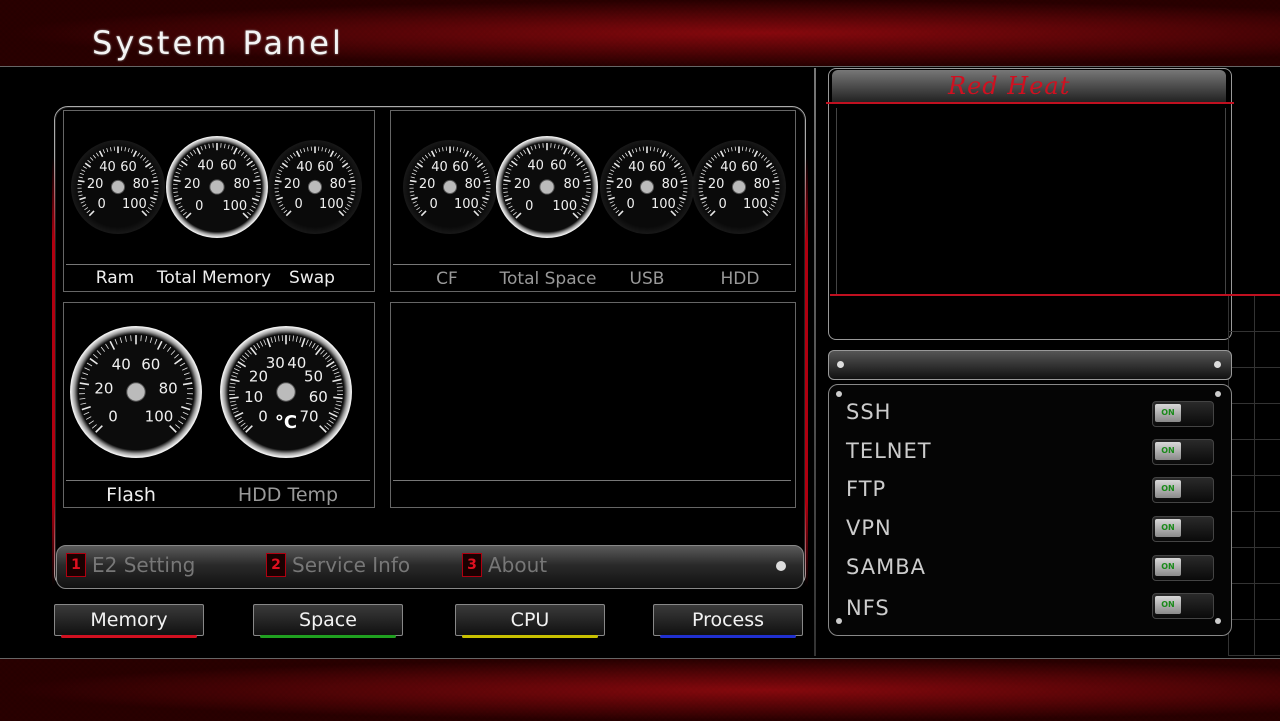  What do you see at coordinates (253, 397) in the screenshot?
I see `gauge-scale-label: 10` at bounding box center [253, 397].